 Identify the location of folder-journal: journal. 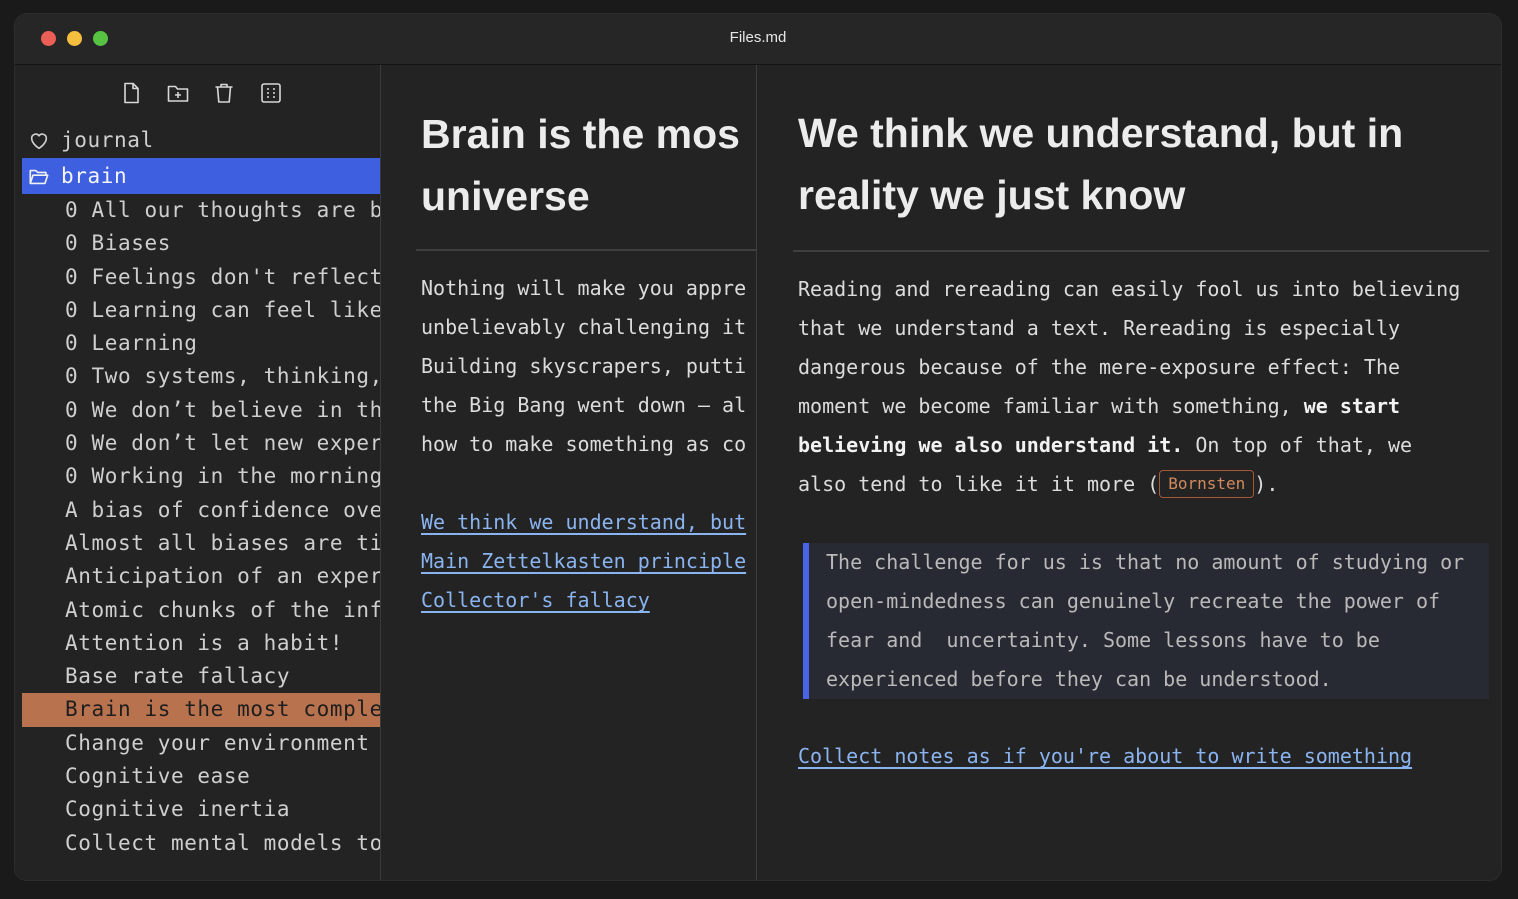
(201, 140).